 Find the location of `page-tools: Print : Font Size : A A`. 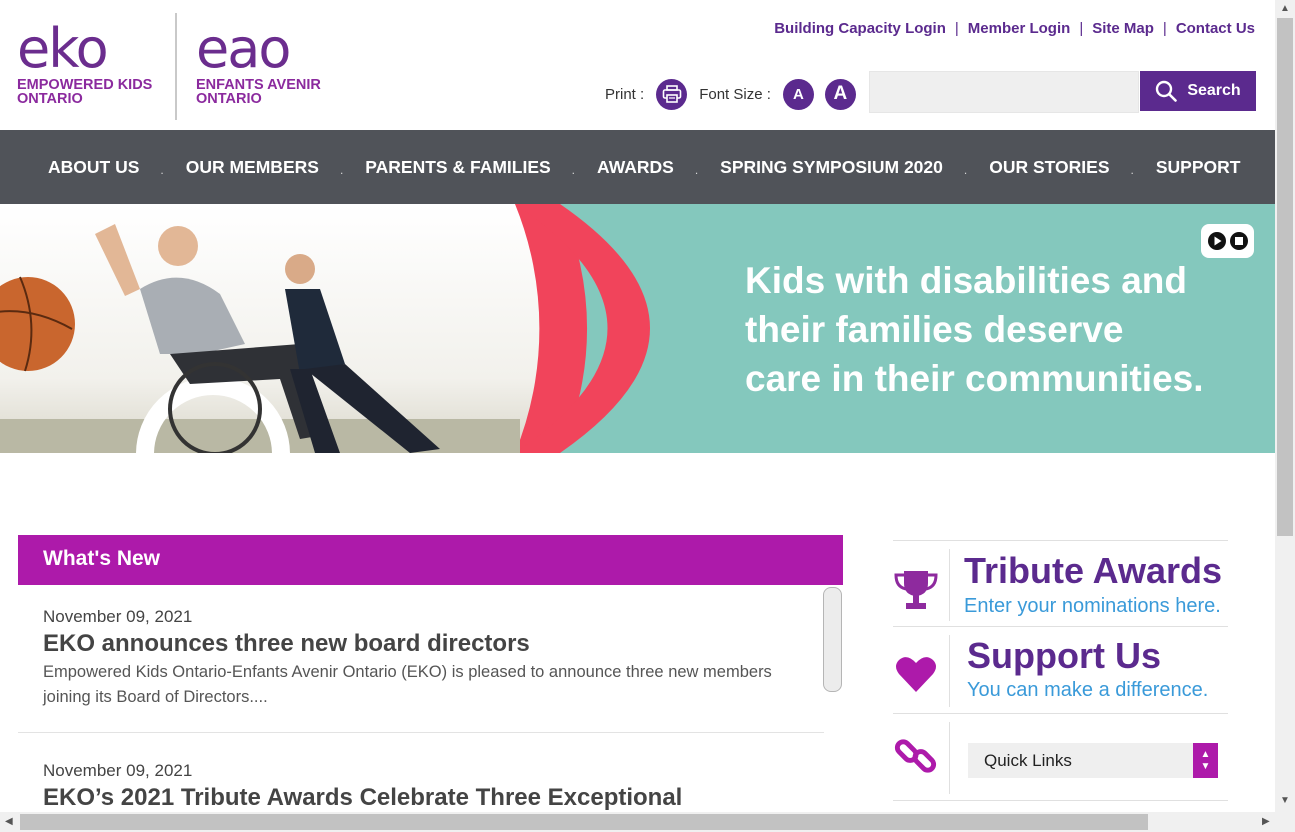

page-tools: Print : Font Size : A A is located at coordinates (730, 94).